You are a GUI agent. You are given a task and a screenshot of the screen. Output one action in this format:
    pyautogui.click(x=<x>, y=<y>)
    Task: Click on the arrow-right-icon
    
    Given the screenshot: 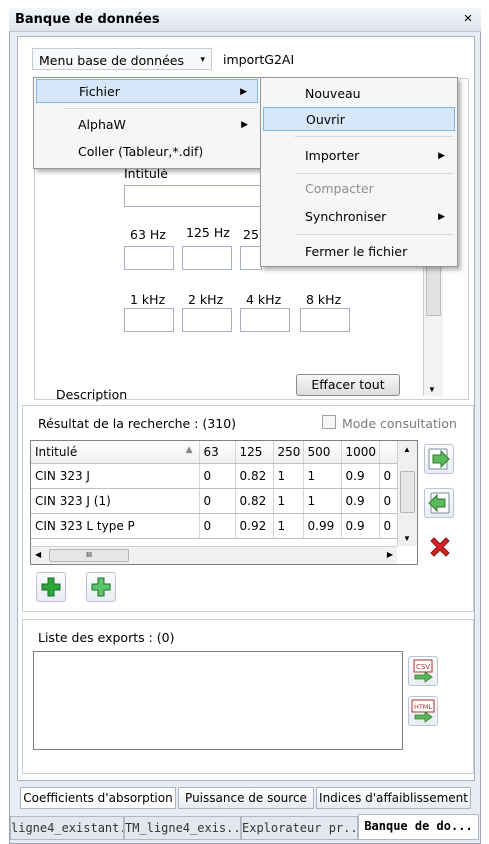 What is the action you would take?
    pyautogui.click(x=439, y=459)
    